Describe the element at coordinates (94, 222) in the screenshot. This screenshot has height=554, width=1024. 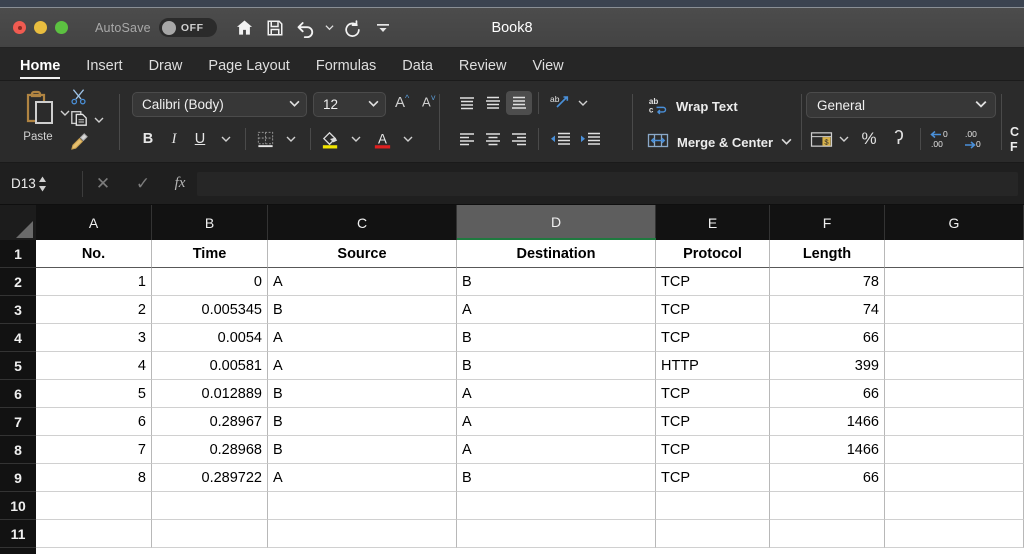
I see `column-header-a: A` at that location.